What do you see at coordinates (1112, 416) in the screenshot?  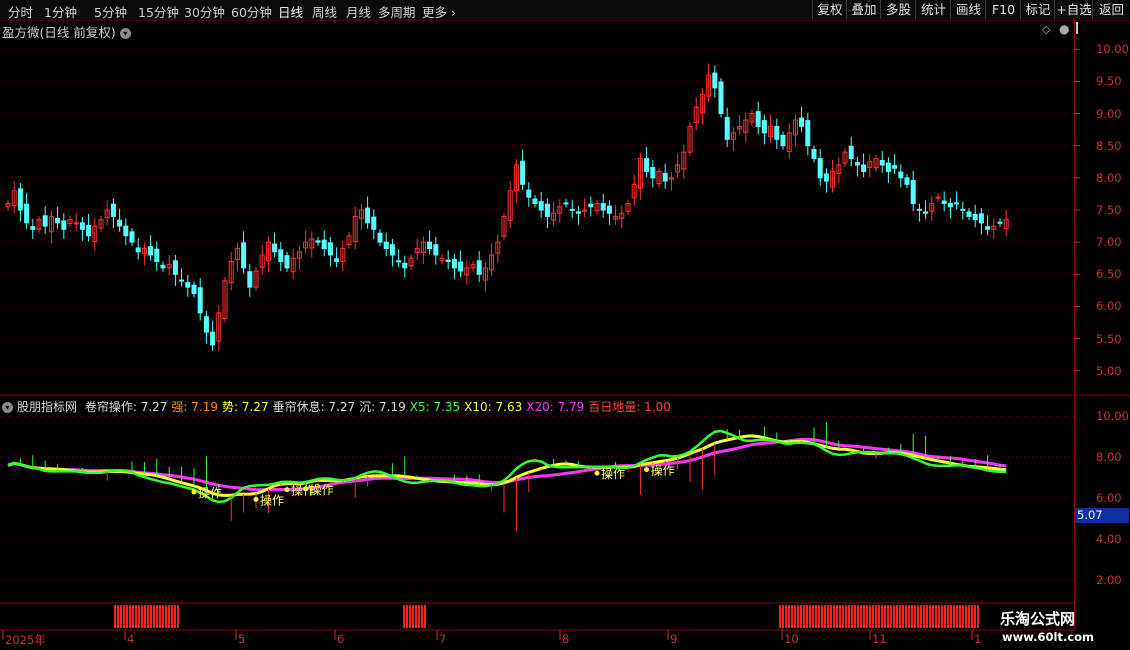 I see `indicator-tick-0: 10.00` at bounding box center [1112, 416].